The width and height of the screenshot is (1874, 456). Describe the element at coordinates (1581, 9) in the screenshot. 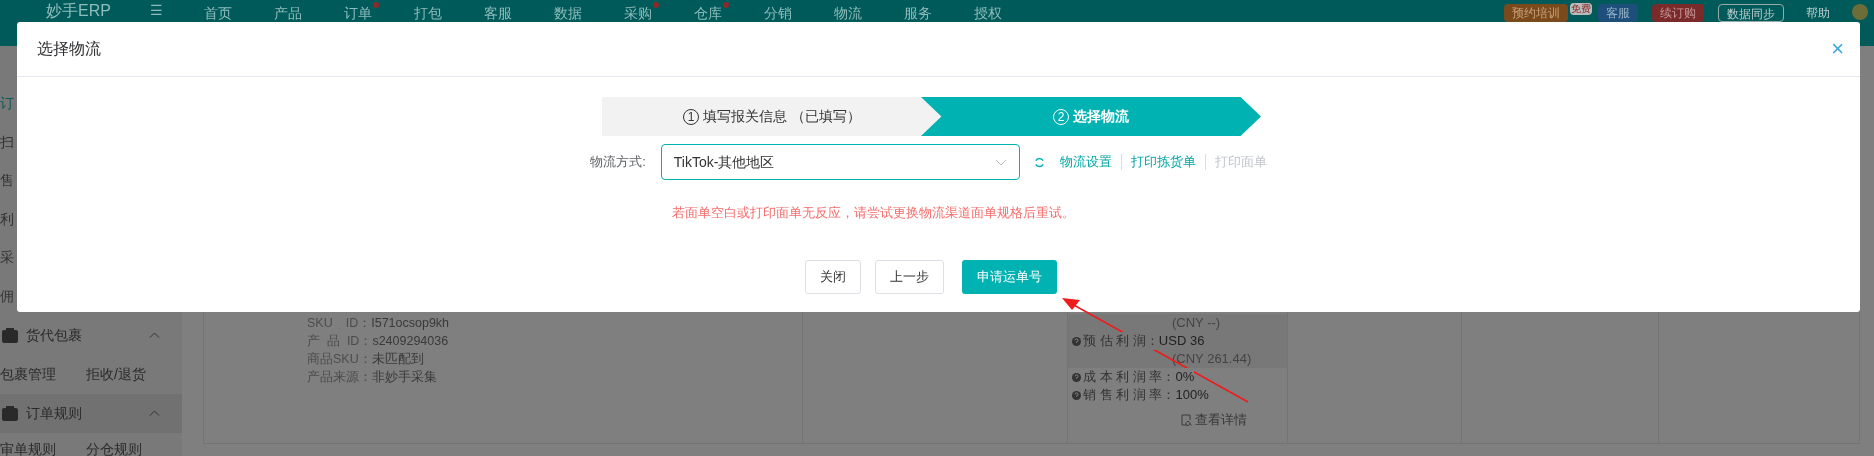

I see `badge: 免费` at that location.